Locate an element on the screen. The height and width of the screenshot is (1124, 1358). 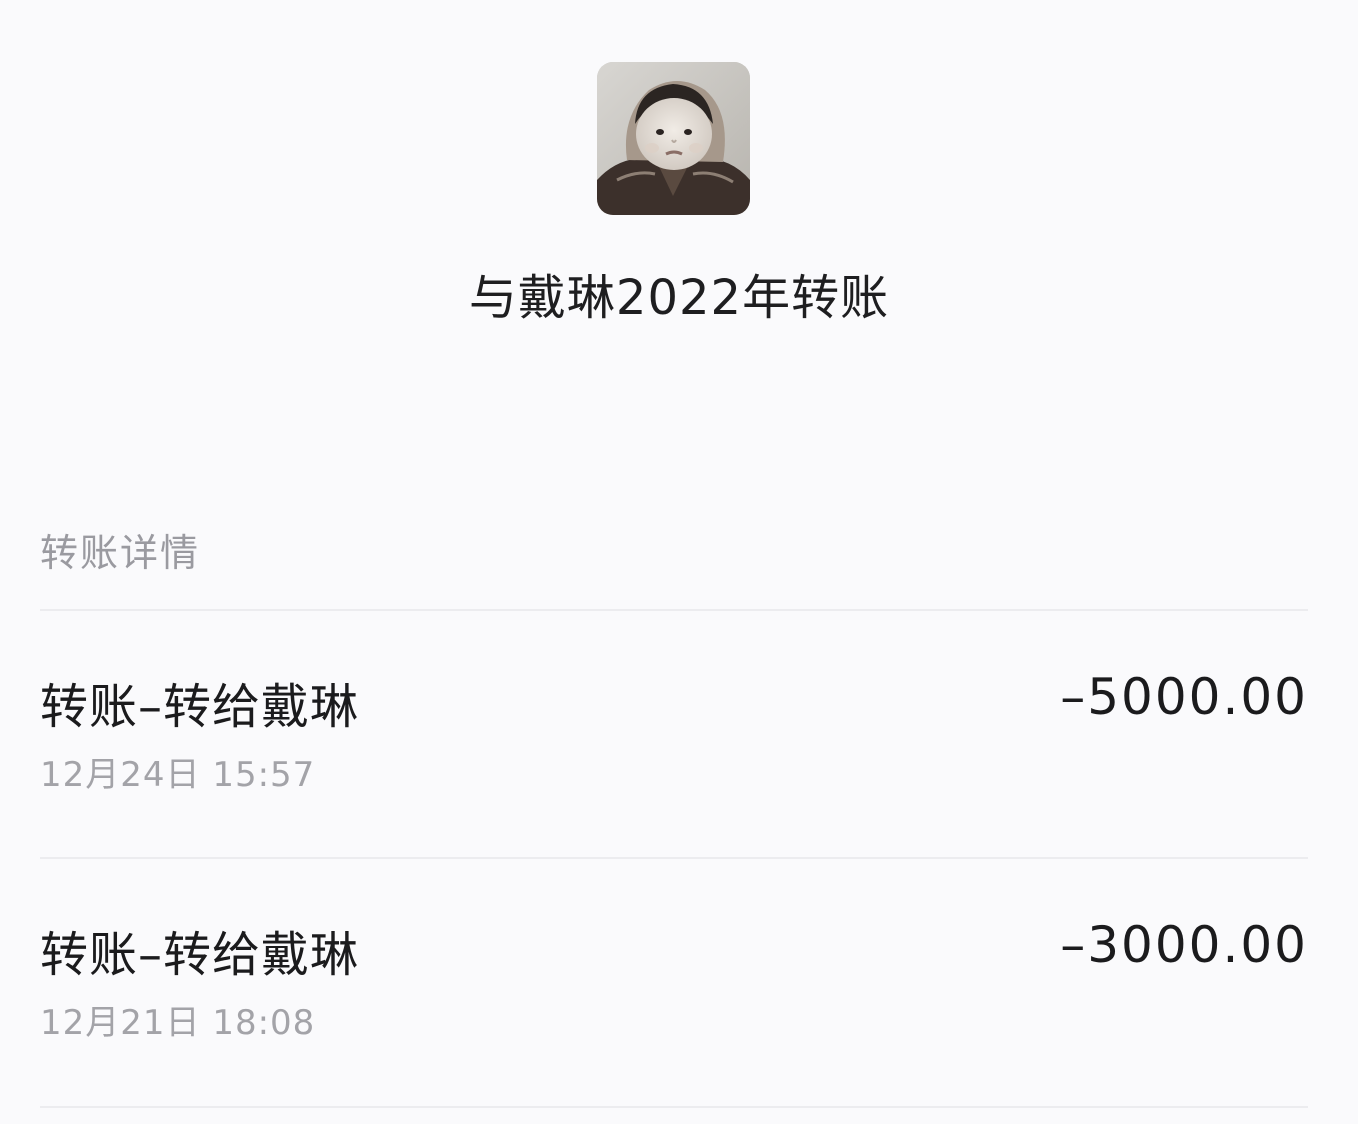
transaction-time: 12月24日 15:57 is located at coordinates (178, 775).